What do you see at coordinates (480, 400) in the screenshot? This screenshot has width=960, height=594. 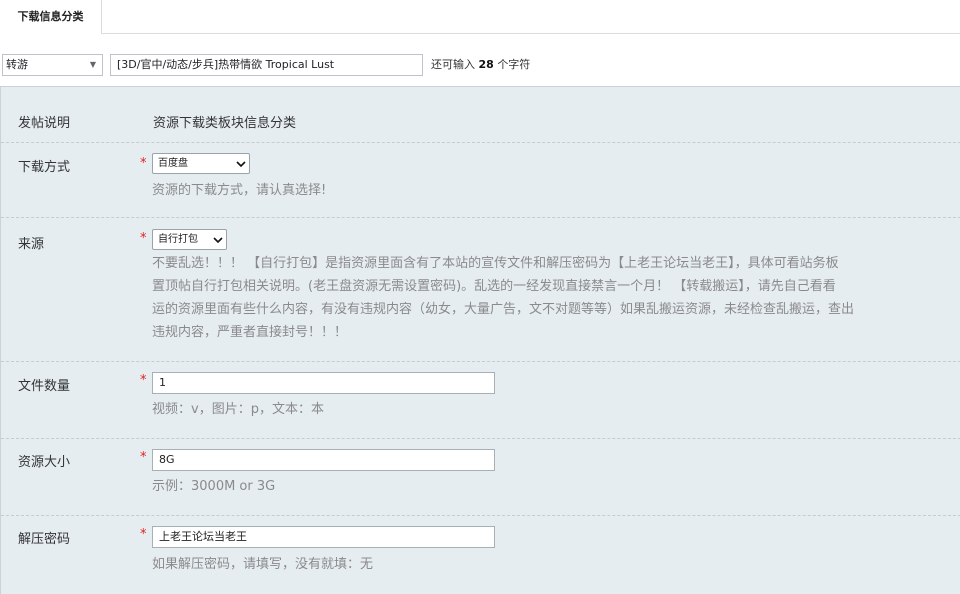 I see `form-row-file-count: 文件数量 * 1 视频：v，图片：p，文本：本` at bounding box center [480, 400].